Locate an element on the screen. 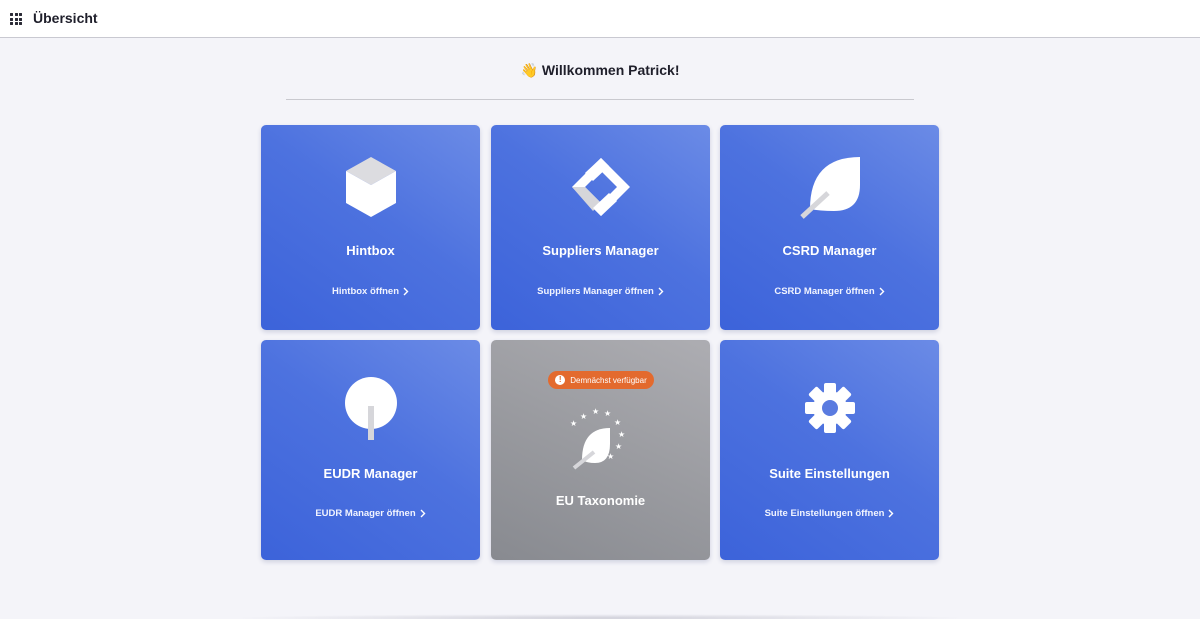 This screenshot has height=619, width=1200. open-suppliers-manager-link: Suppliers Manager öffnen is located at coordinates (600, 291).